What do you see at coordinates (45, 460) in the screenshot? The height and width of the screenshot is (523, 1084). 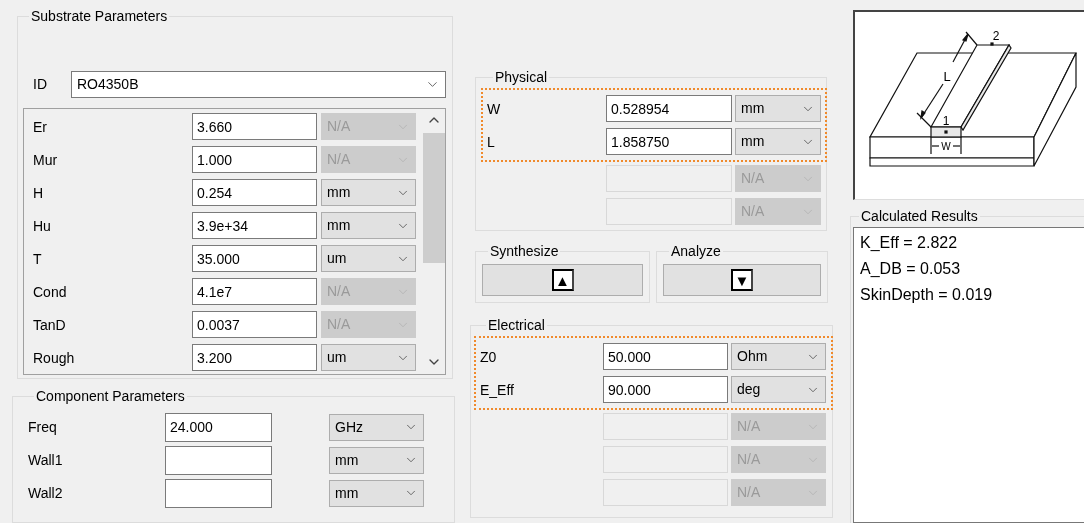 I see `parameter-label: Wall1` at bounding box center [45, 460].